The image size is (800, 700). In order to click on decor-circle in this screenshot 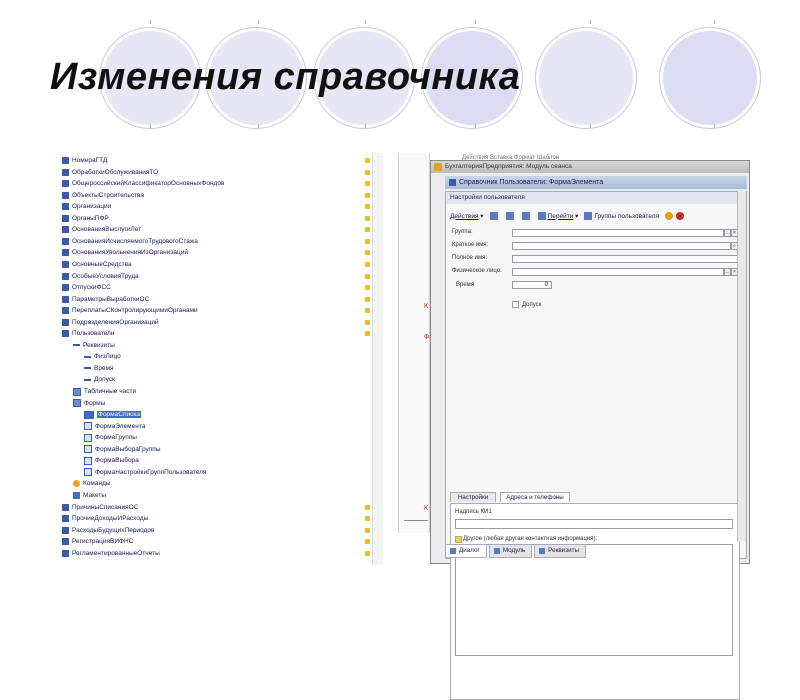, I will do `click(710, 78)`.